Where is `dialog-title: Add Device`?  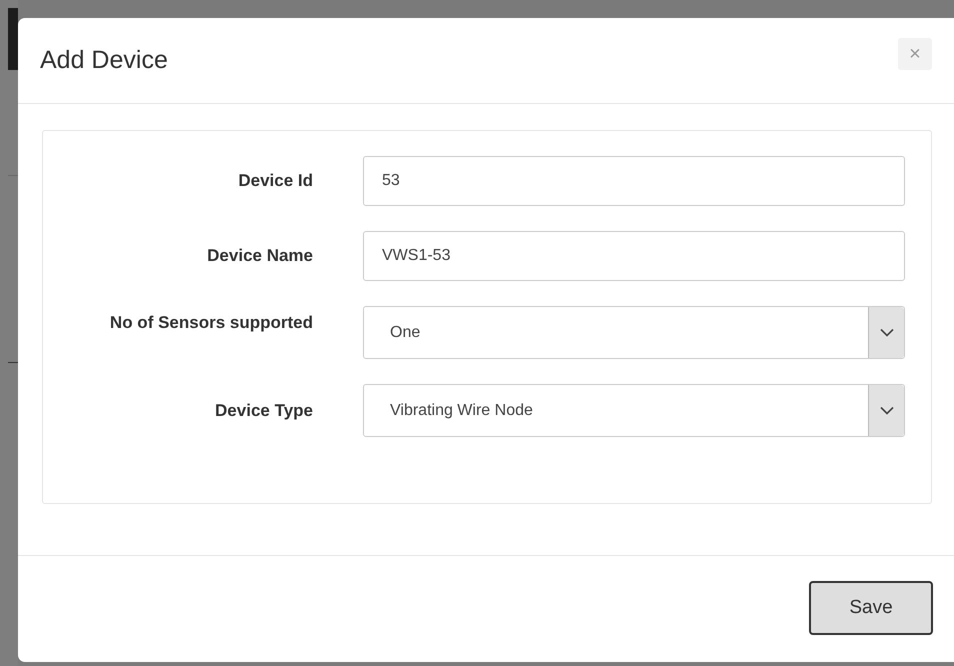 dialog-title: Add Device is located at coordinates (104, 60).